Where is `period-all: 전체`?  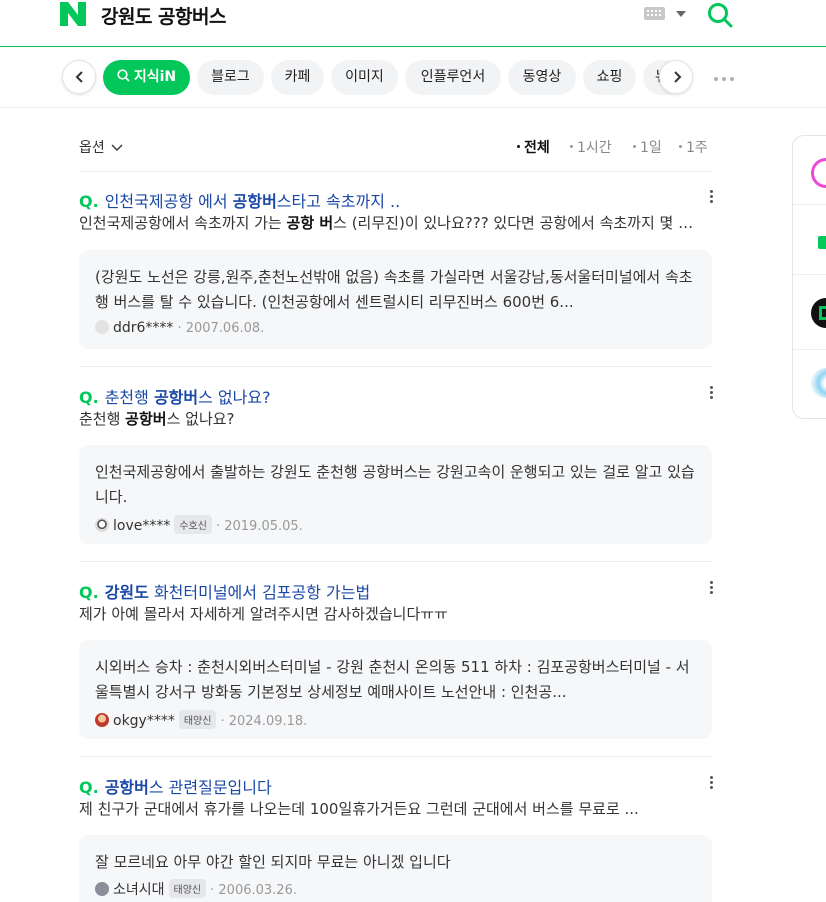
period-all: 전체 is located at coordinates (533, 147).